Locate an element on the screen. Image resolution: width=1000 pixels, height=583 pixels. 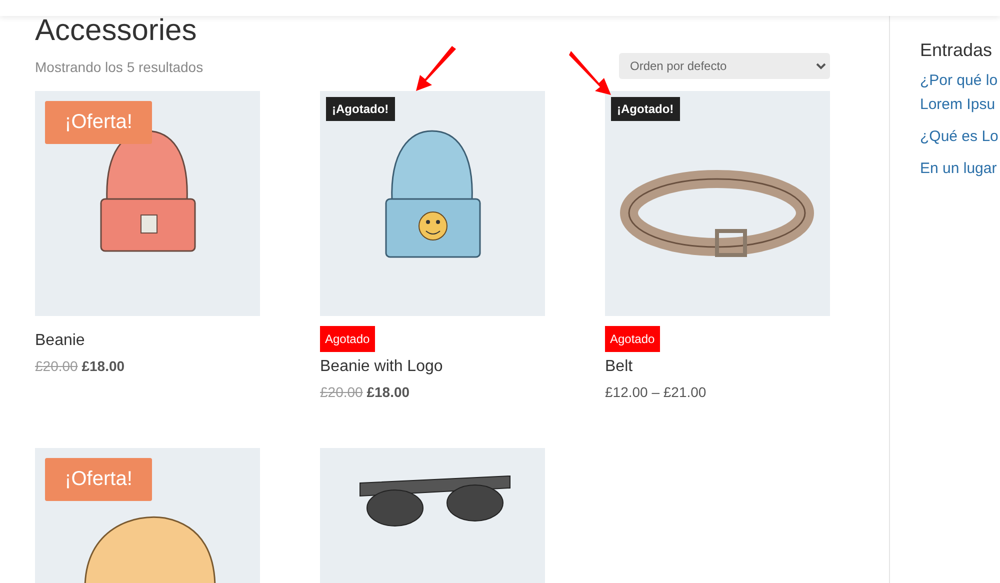
product-name: Belt is located at coordinates (717, 367).